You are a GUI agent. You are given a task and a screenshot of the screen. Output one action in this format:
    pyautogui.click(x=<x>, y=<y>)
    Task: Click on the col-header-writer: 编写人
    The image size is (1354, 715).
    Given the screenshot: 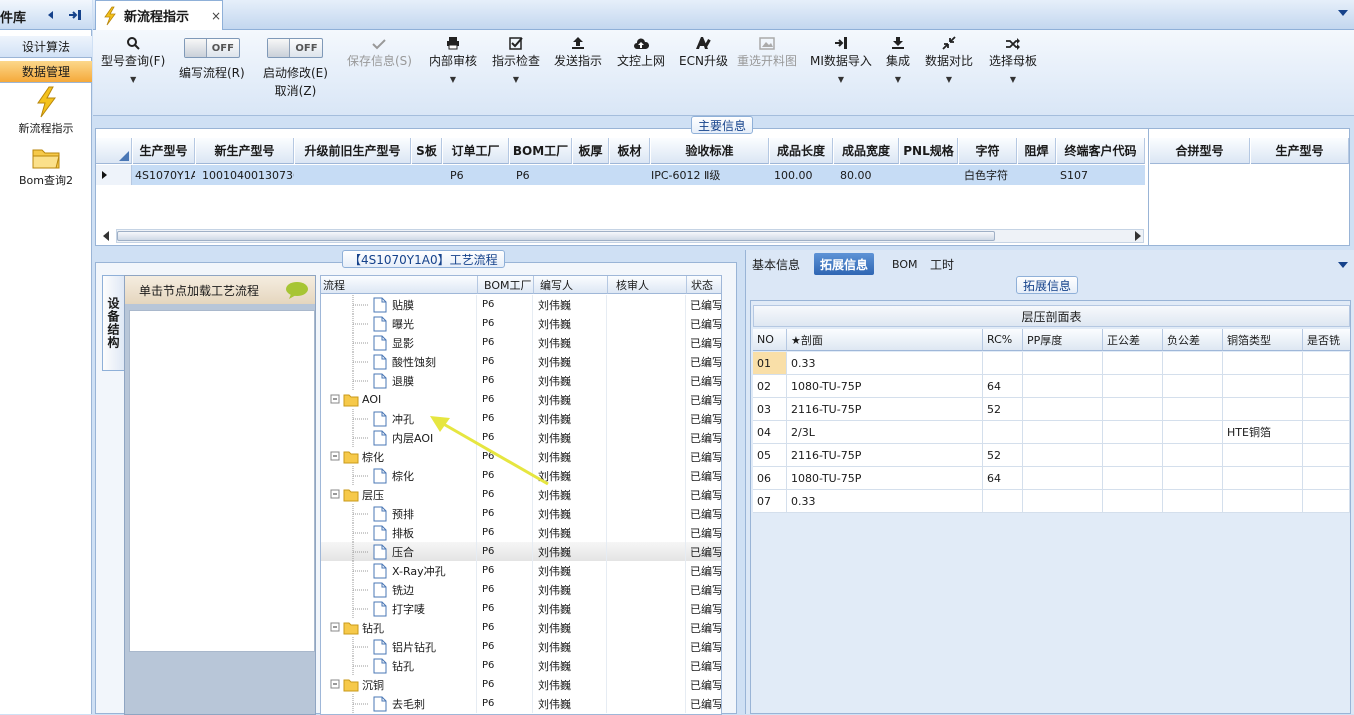 What is the action you would take?
    pyautogui.click(x=571, y=285)
    